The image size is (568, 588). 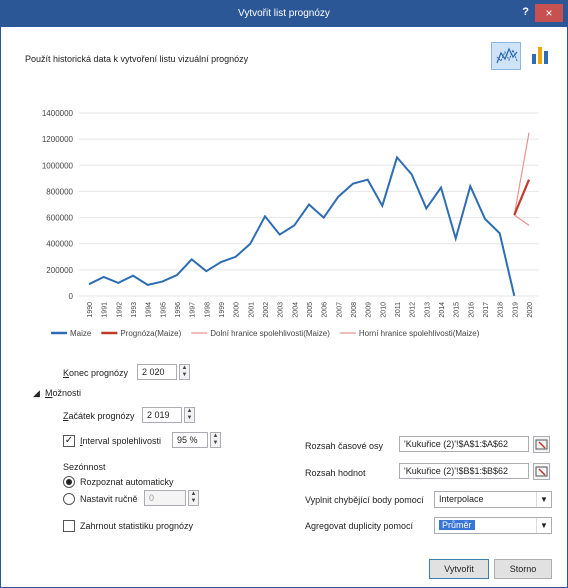 What do you see at coordinates (413, 310) in the screenshot?
I see `x-tick-label: 2012` at bounding box center [413, 310].